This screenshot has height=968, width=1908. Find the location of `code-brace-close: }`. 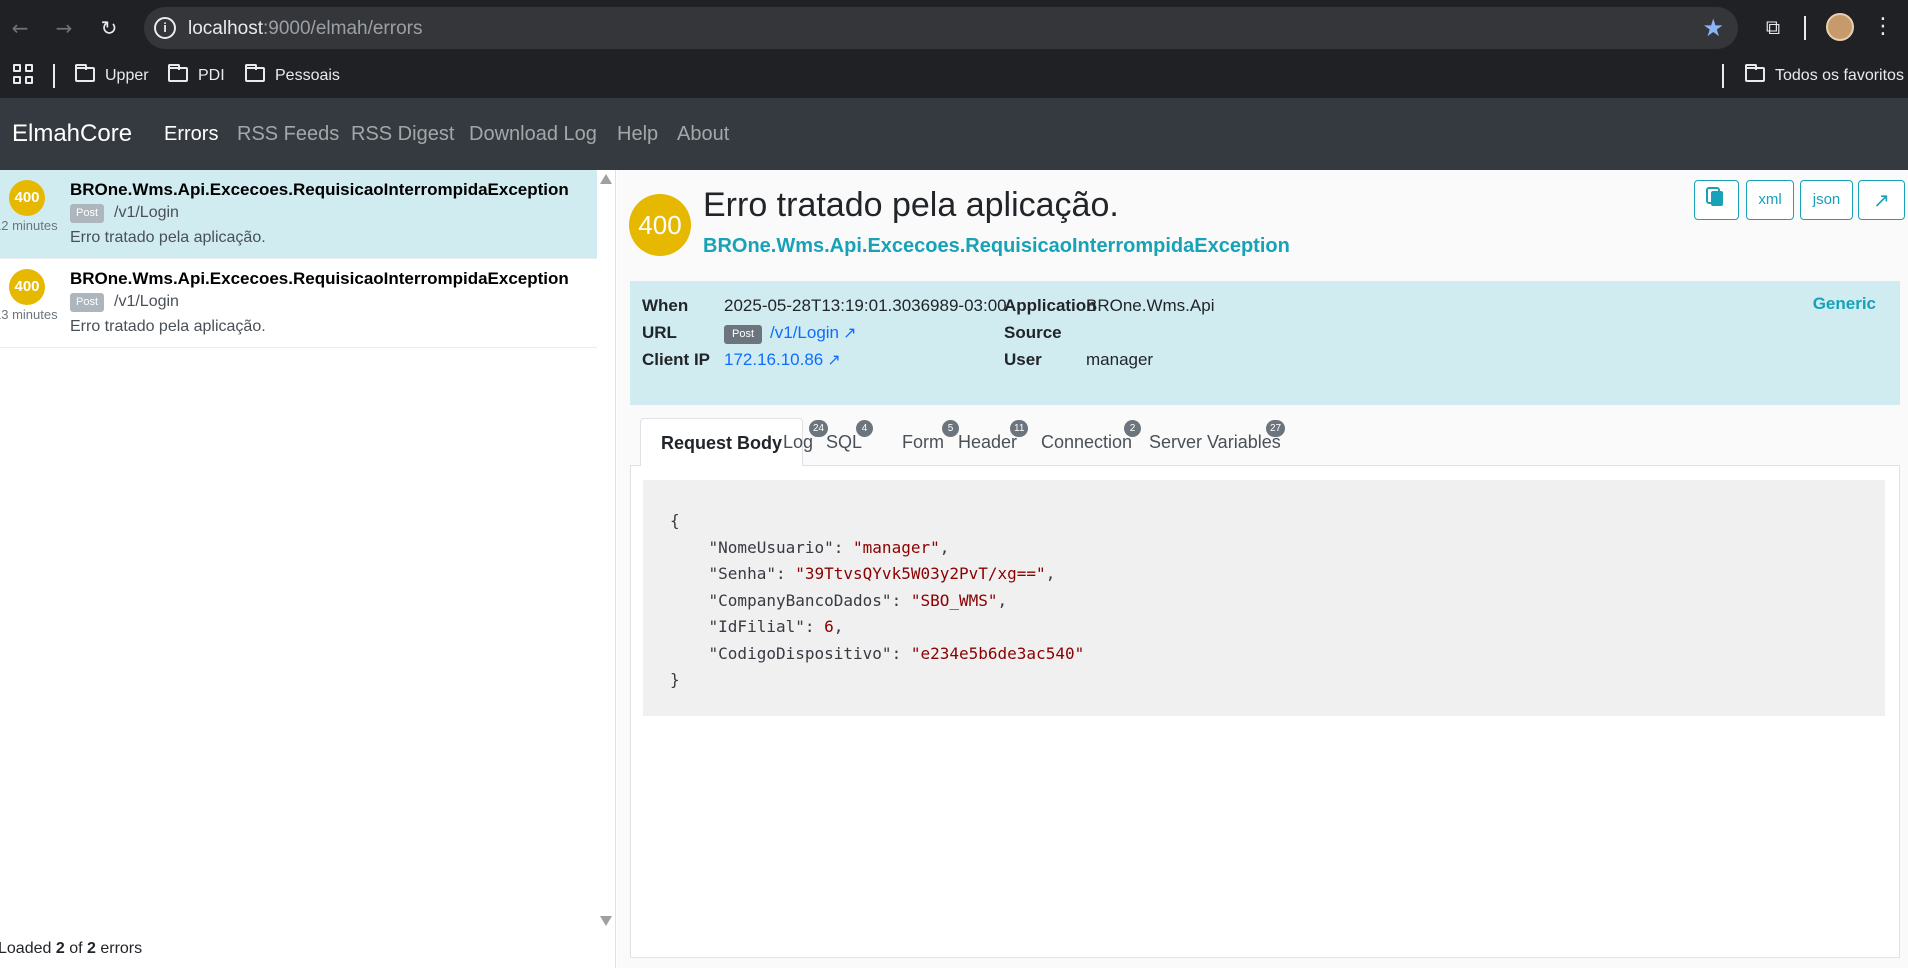

code-brace-close: } is located at coordinates (675, 679).